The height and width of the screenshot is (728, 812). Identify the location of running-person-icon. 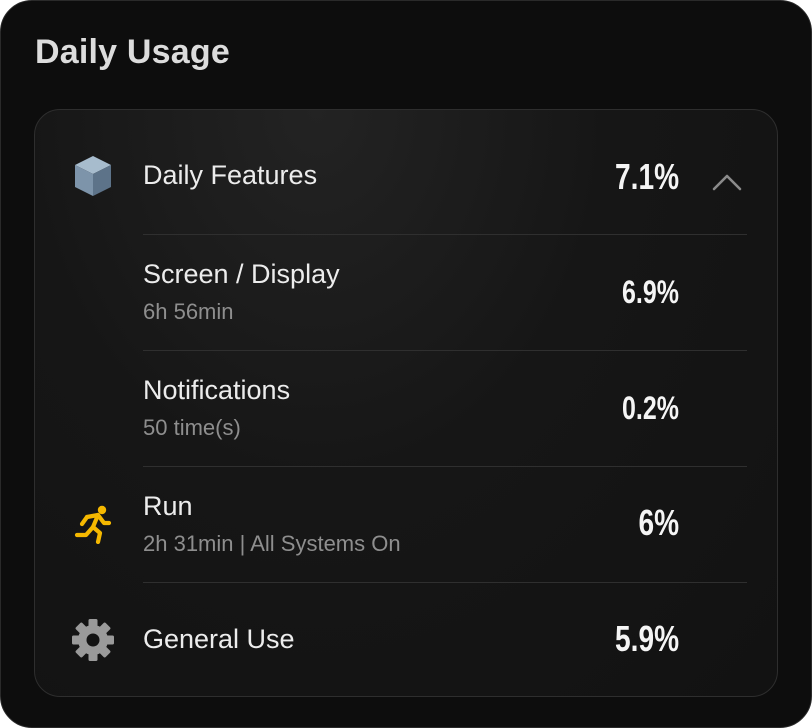
(93, 524).